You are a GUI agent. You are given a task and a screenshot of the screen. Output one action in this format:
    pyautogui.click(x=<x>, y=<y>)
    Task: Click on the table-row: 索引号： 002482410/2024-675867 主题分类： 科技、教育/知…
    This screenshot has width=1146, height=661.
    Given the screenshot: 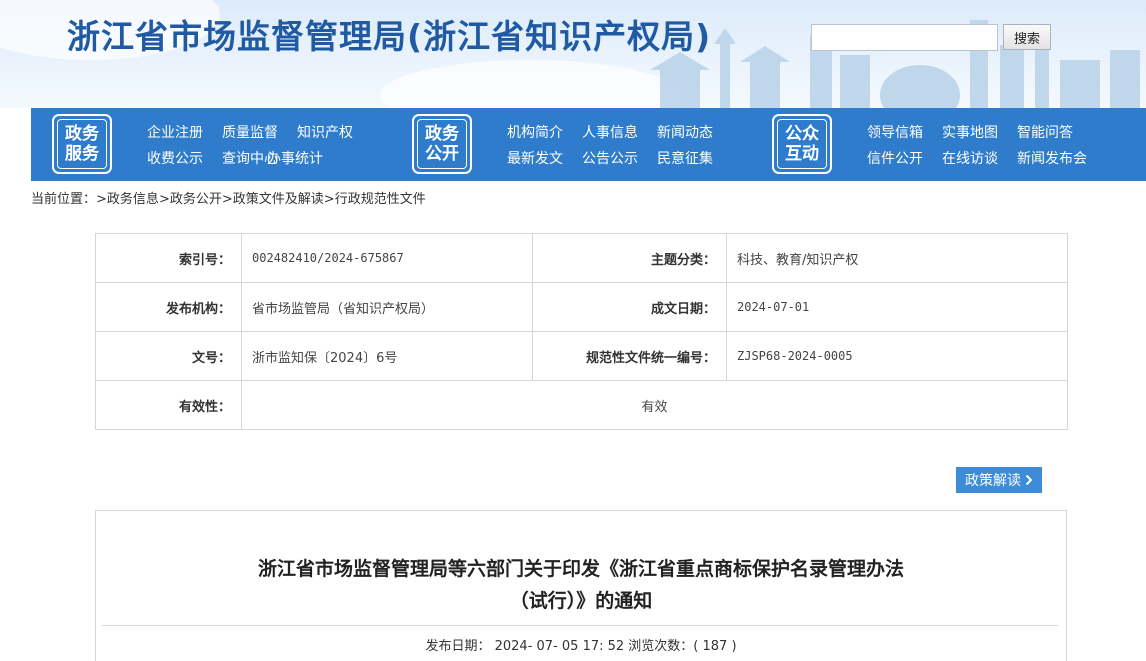 What is the action you would take?
    pyautogui.click(x=581, y=258)
    